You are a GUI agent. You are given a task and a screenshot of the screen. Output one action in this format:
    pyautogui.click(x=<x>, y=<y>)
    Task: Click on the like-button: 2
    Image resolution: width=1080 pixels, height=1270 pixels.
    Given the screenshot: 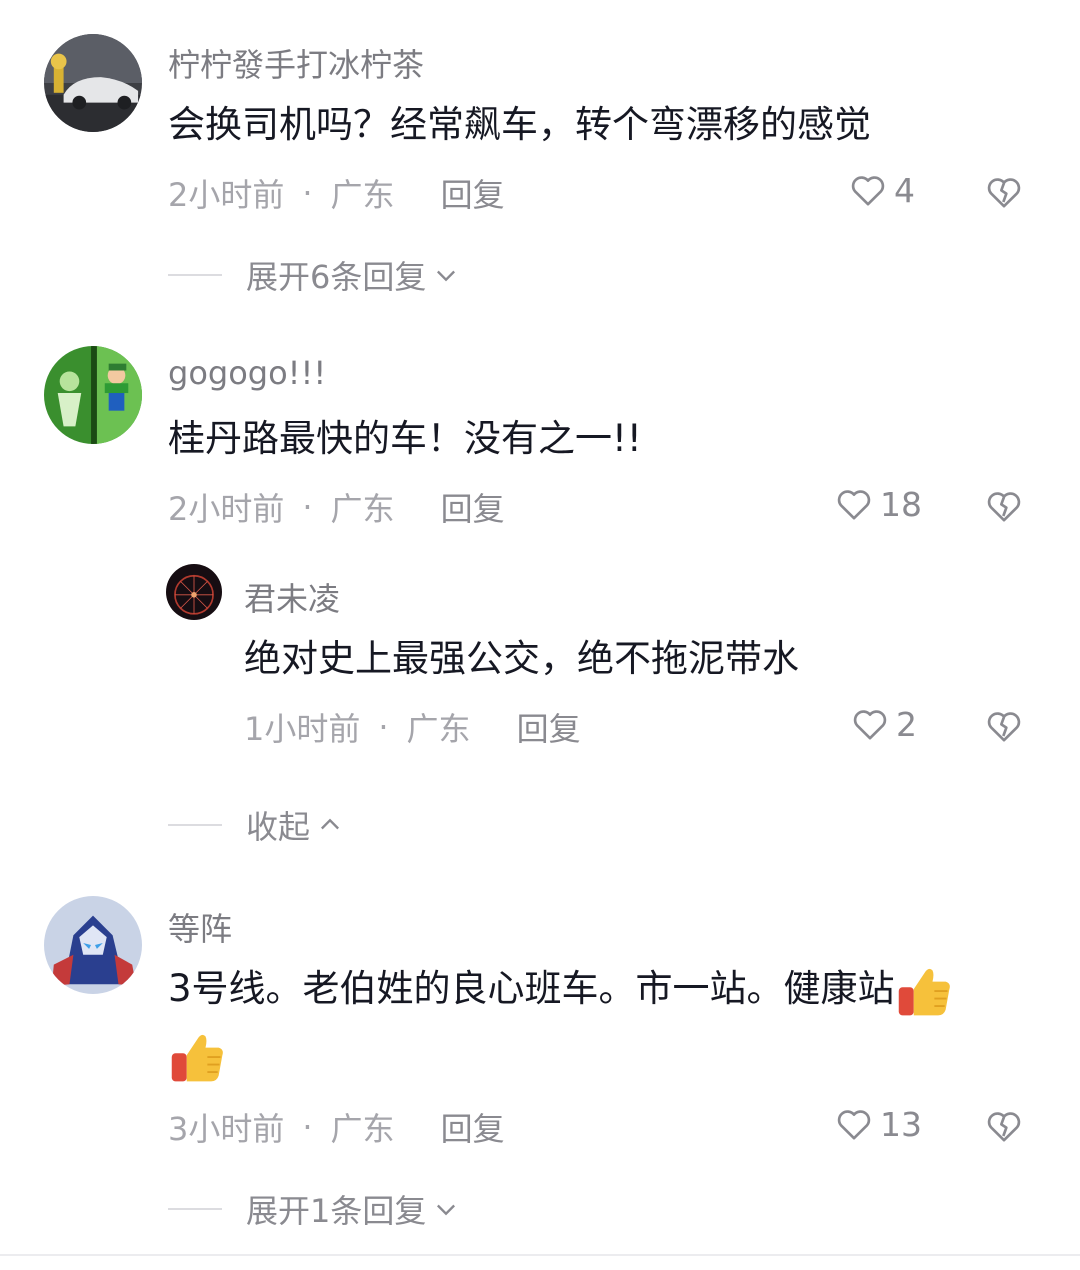 What is the action you would take?
    pyautogui.click(x=883, y=724)
    